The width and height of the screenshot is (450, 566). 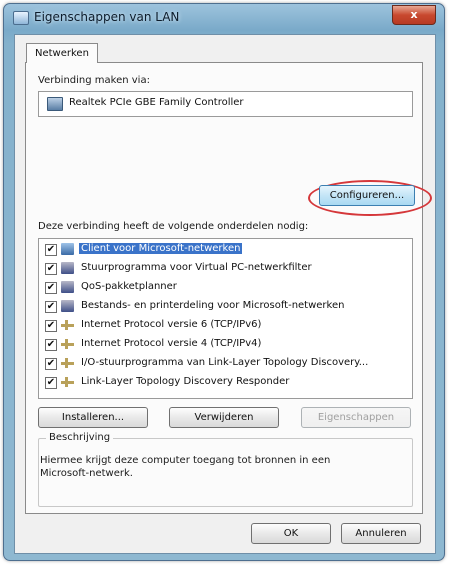 What do you see at coordinates (55, 104) in the screenshot?
I see `network-adapter-icon` at bounding box center [55, 104].